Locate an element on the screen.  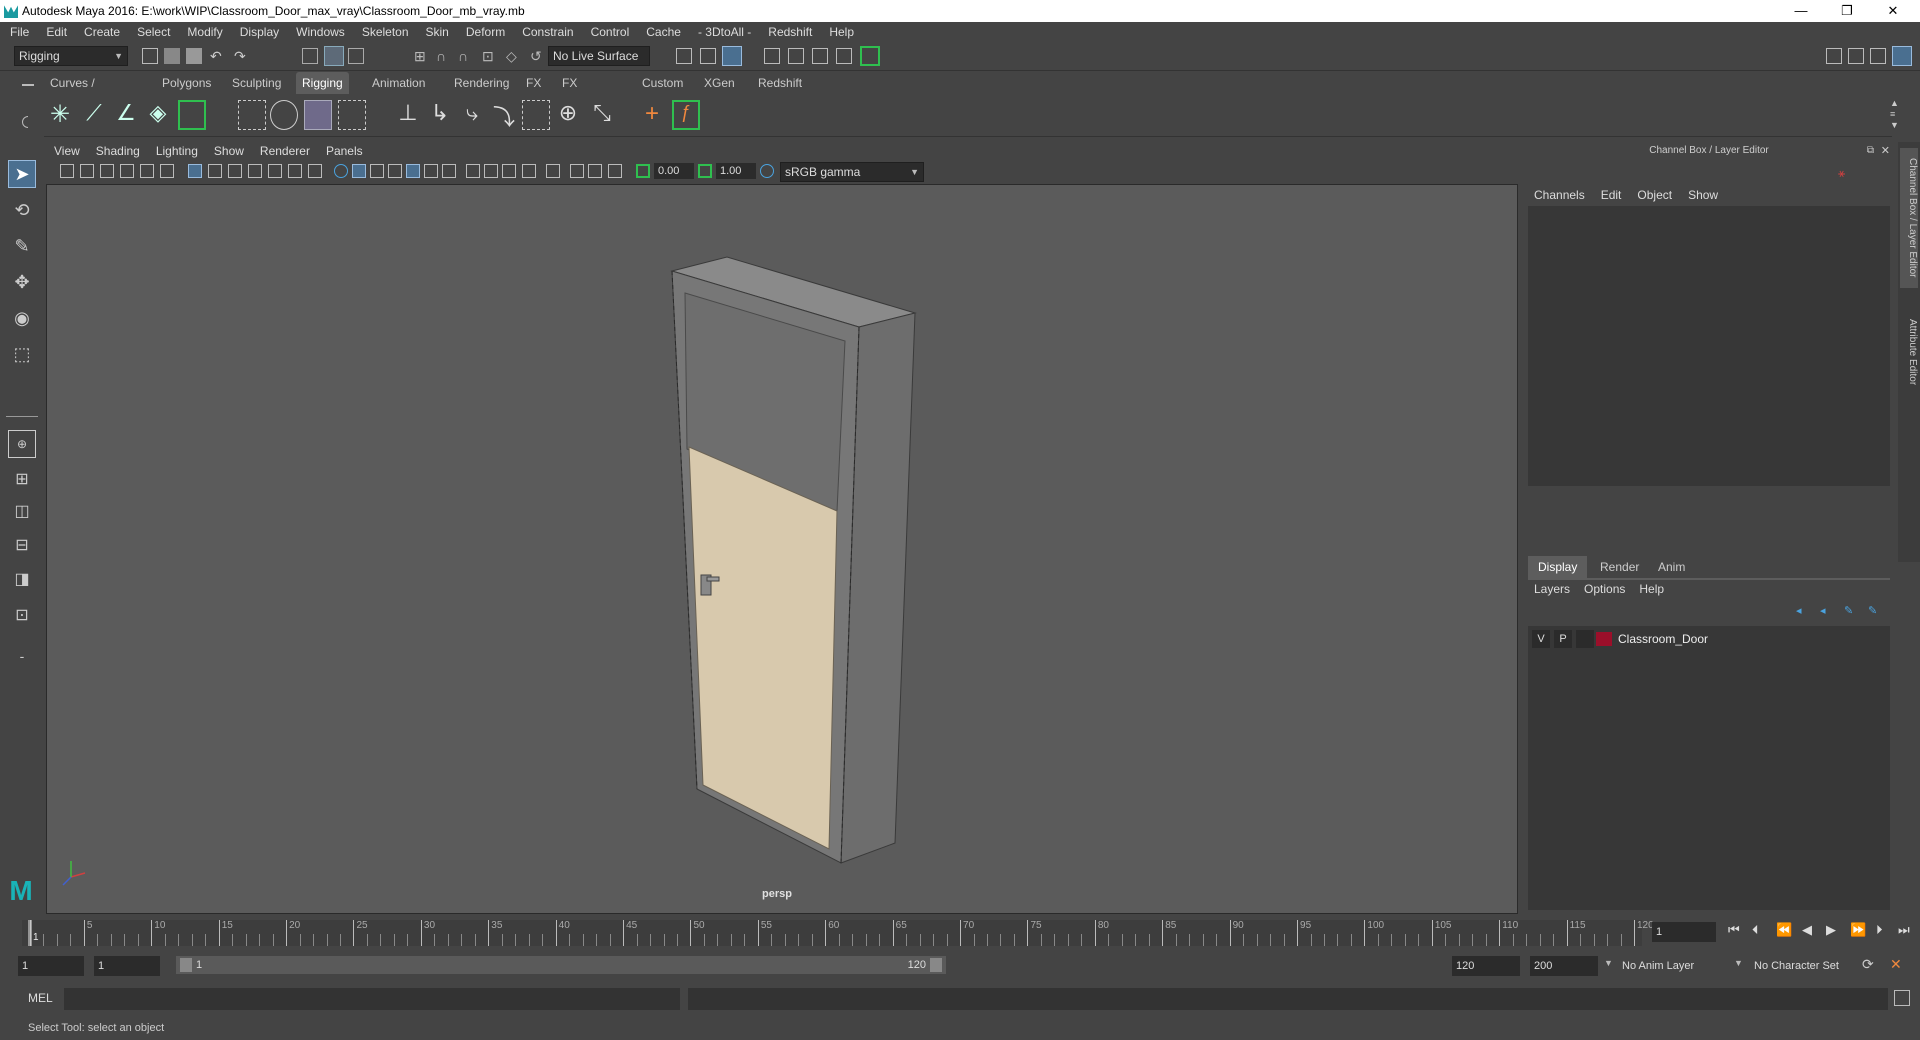
layer-menu-options: Options is located at coordinates (1604, 589).